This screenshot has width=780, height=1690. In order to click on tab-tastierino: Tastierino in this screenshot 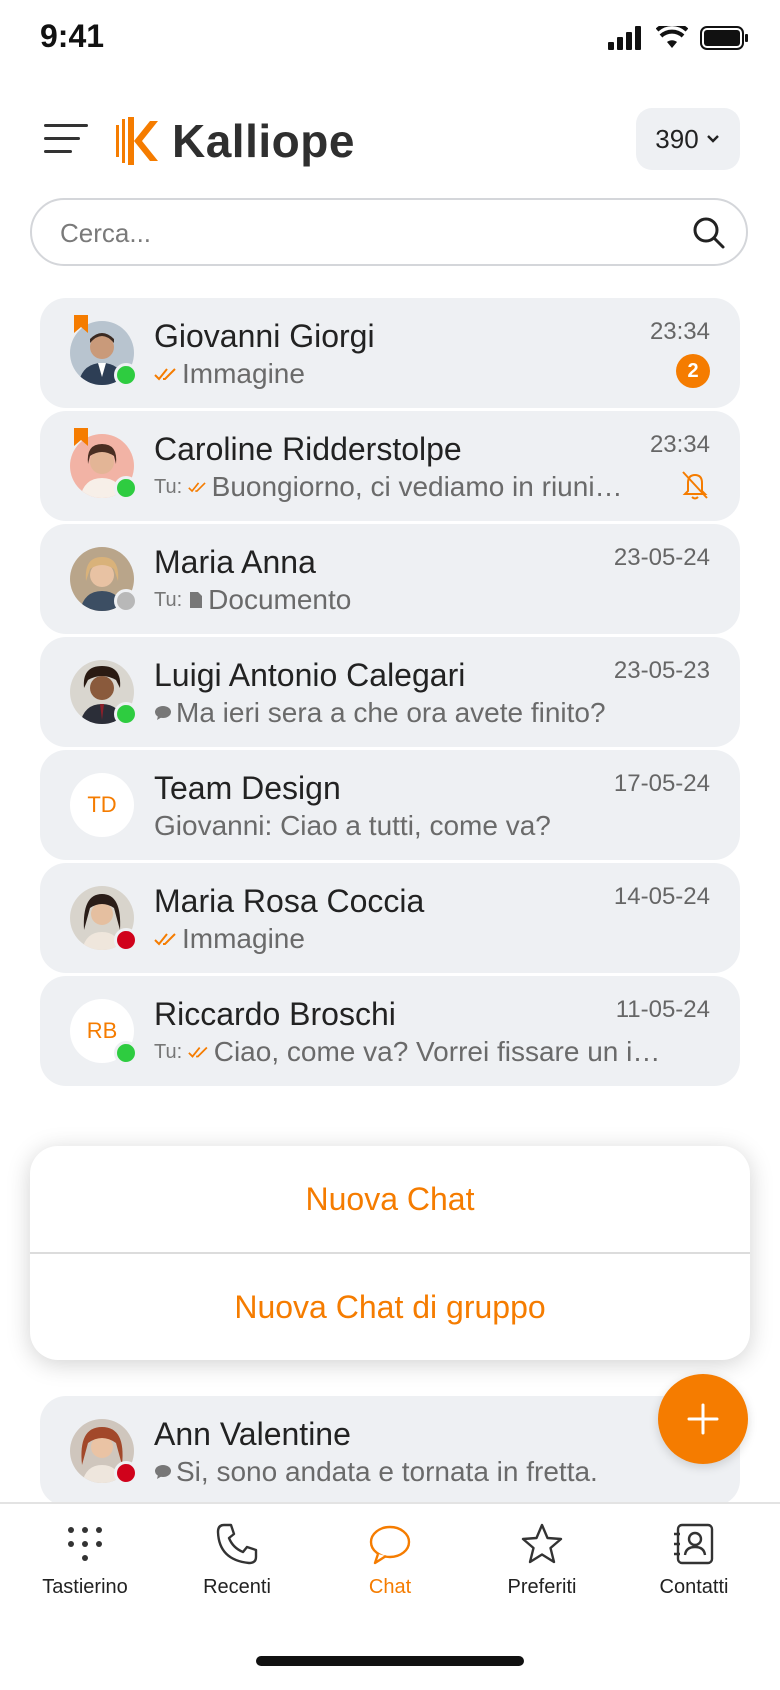, I will do `click(85, 1560)`.